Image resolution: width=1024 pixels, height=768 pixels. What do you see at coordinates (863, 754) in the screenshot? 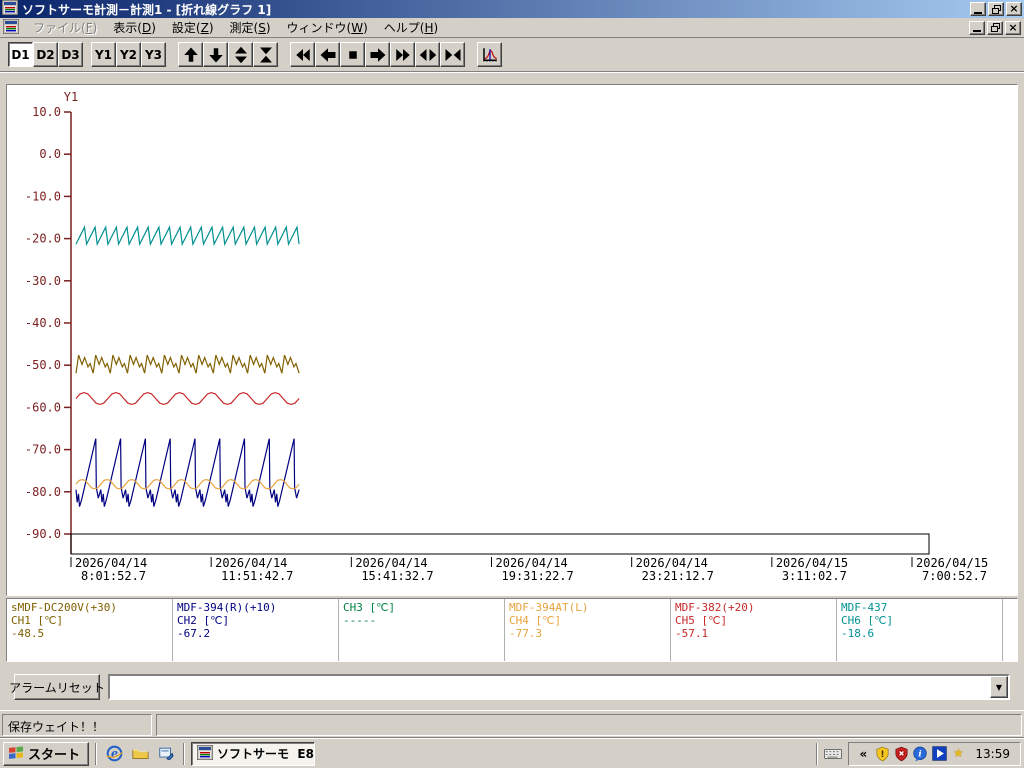
I see `chevron-collapse-icon: «` at bounding box center [863, 754].